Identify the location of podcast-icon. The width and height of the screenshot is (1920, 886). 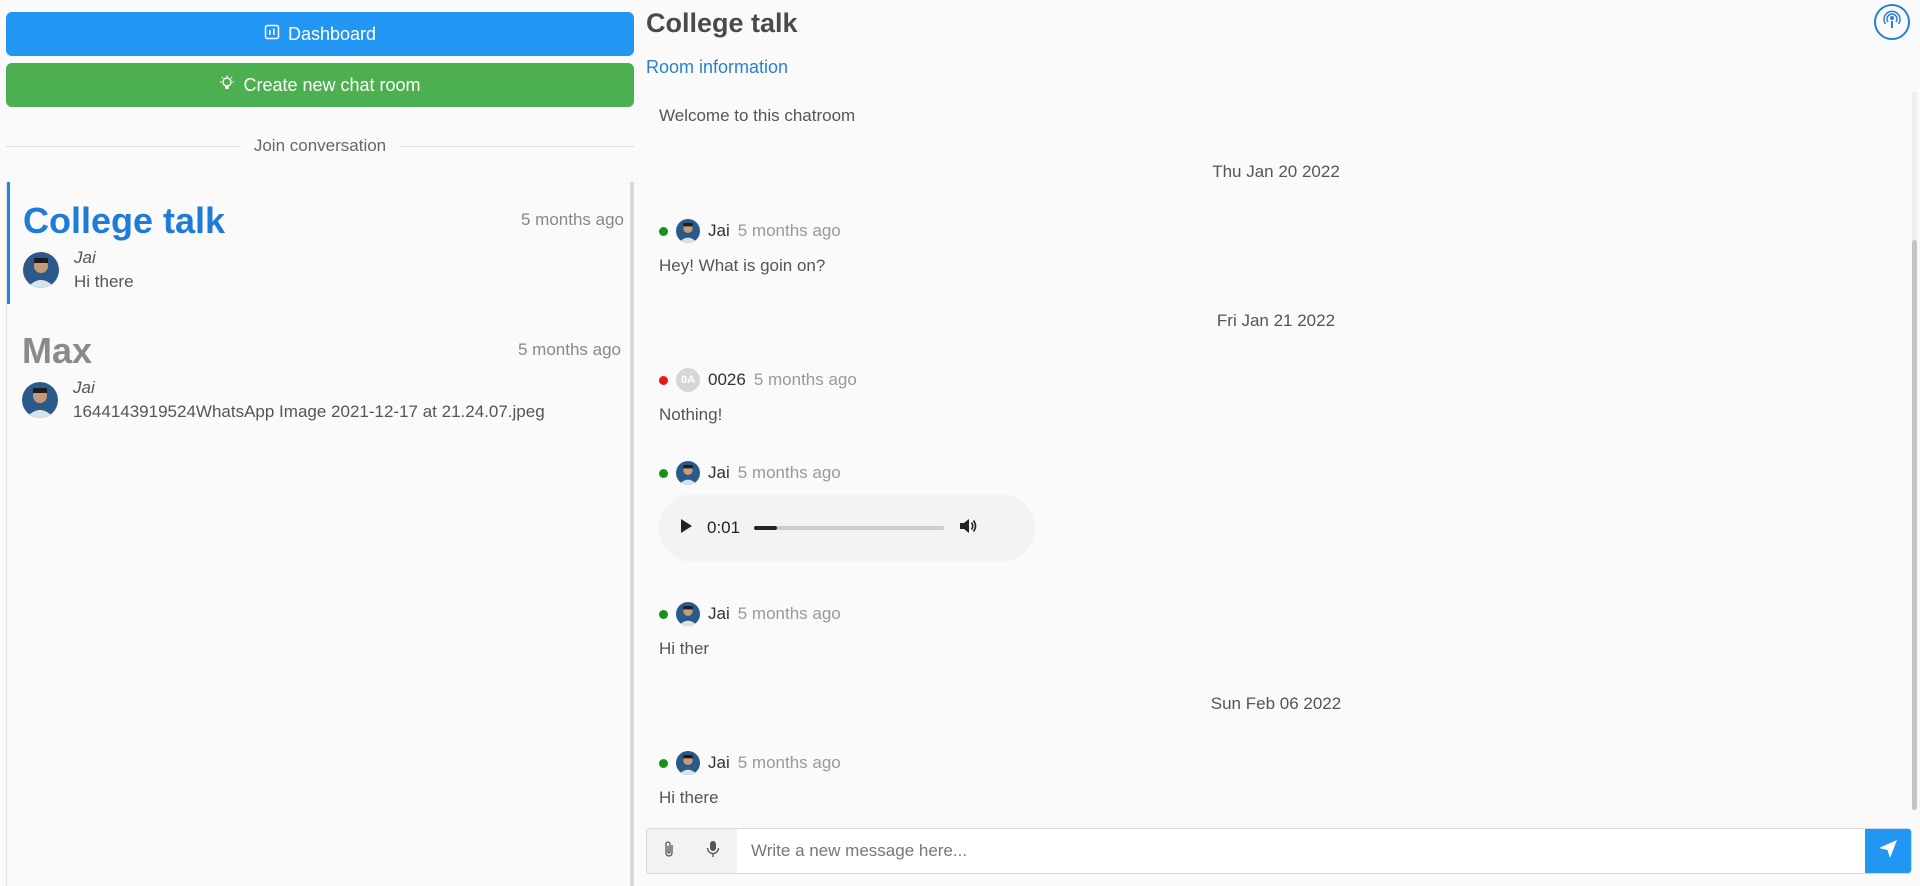
(1892, 22).